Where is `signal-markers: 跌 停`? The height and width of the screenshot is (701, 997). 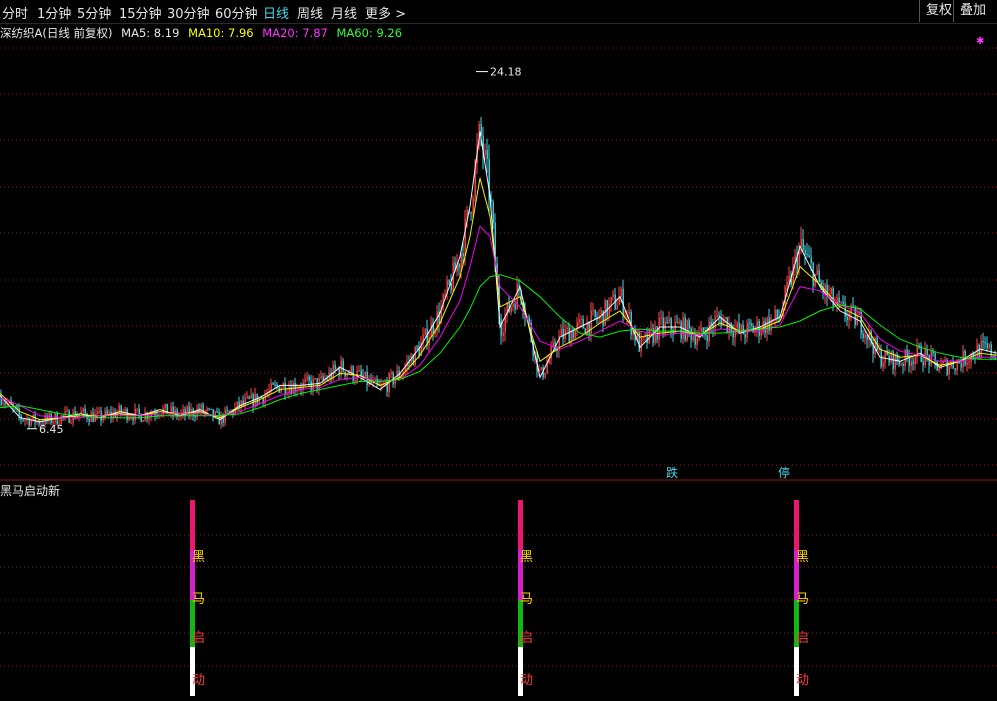
signal-markers: 跌 停 is located at coordinates (728, 472).